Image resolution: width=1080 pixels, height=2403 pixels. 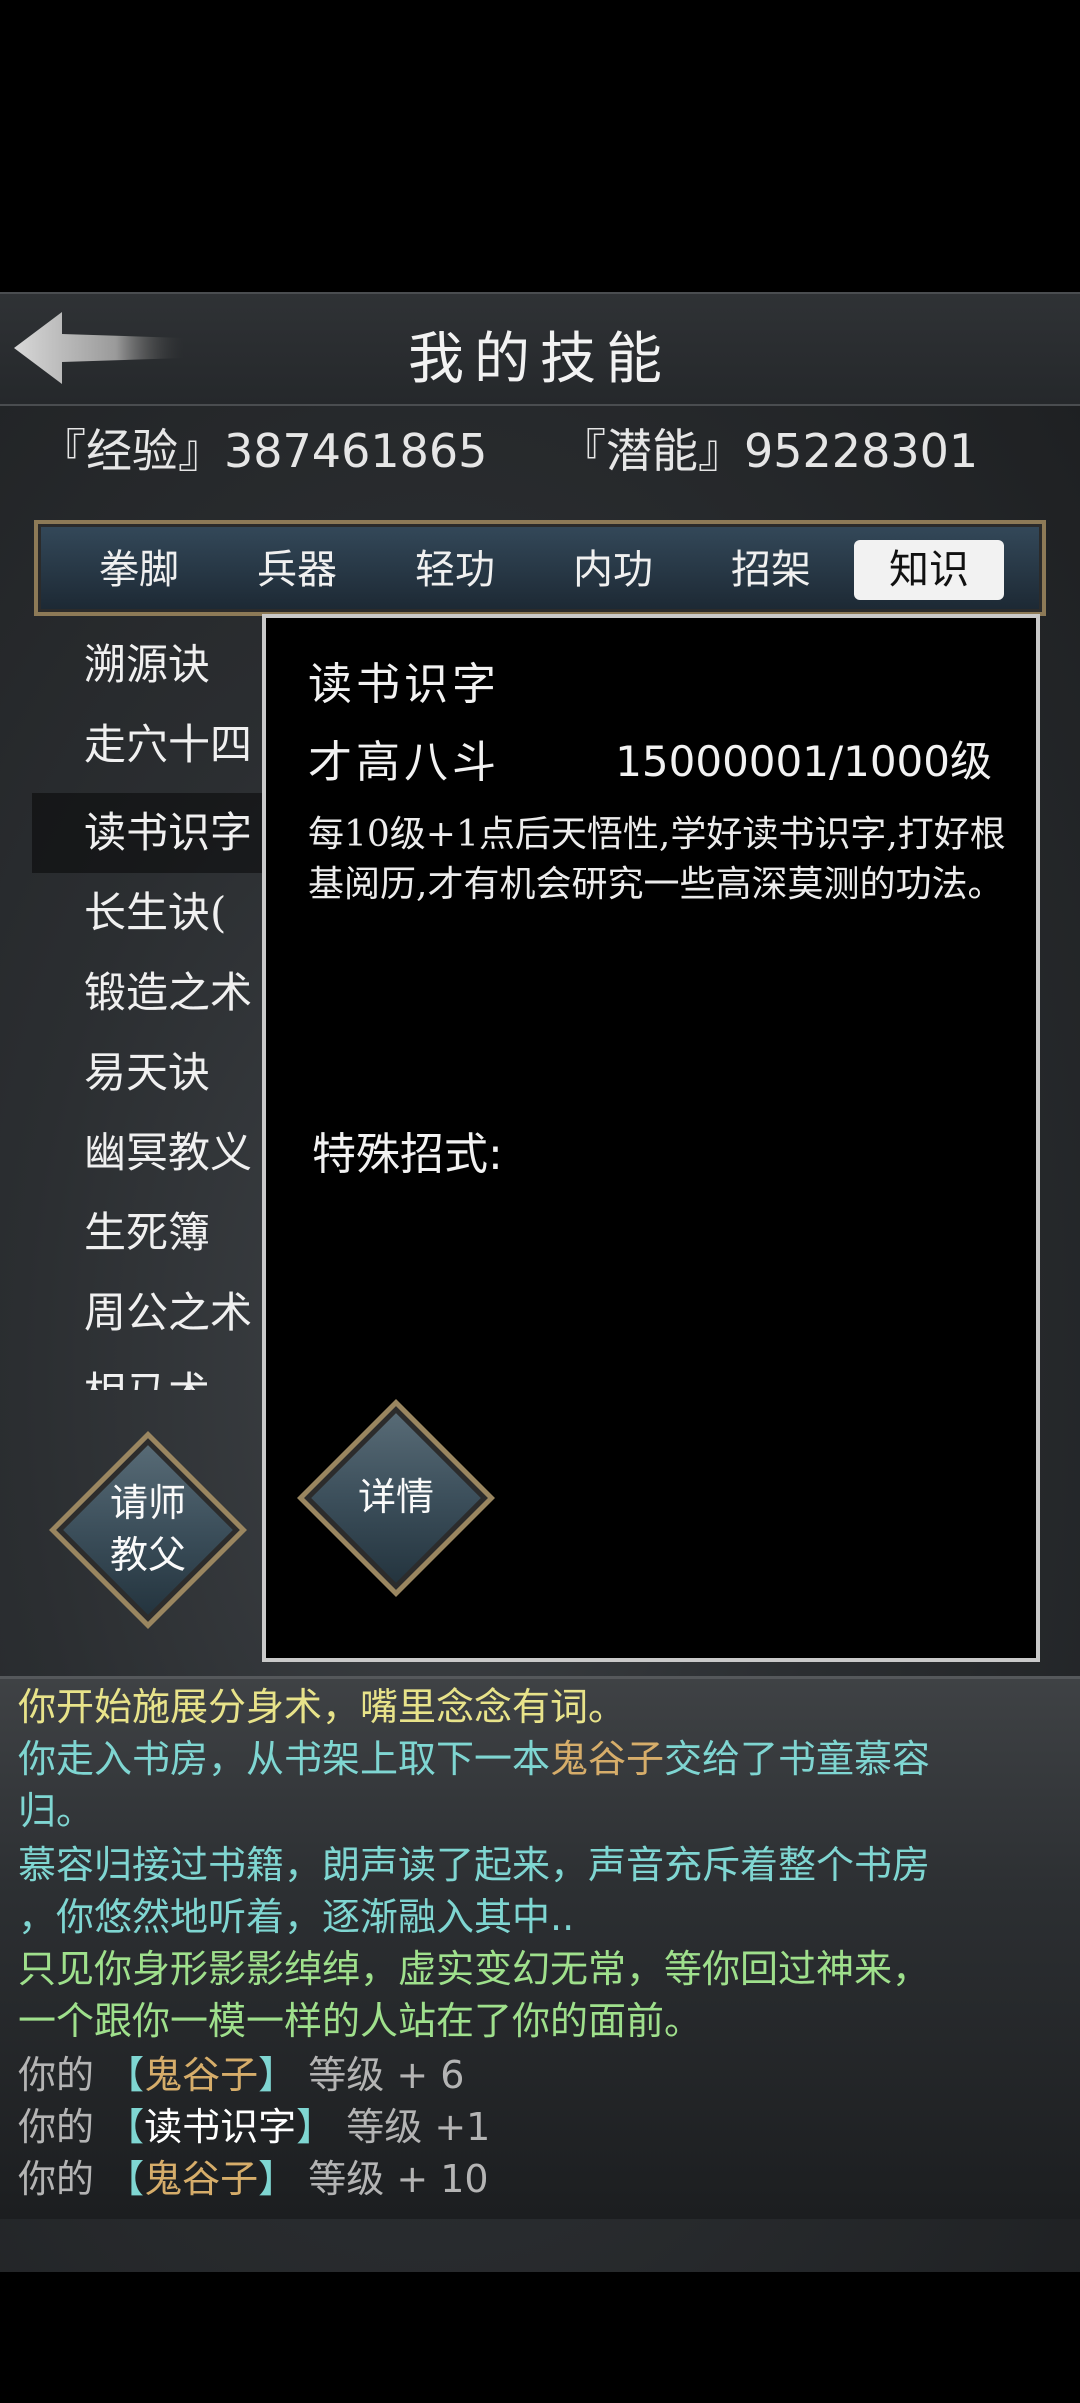 I want to click on tab-fist: 拳脚, so click(x=139, y=570).